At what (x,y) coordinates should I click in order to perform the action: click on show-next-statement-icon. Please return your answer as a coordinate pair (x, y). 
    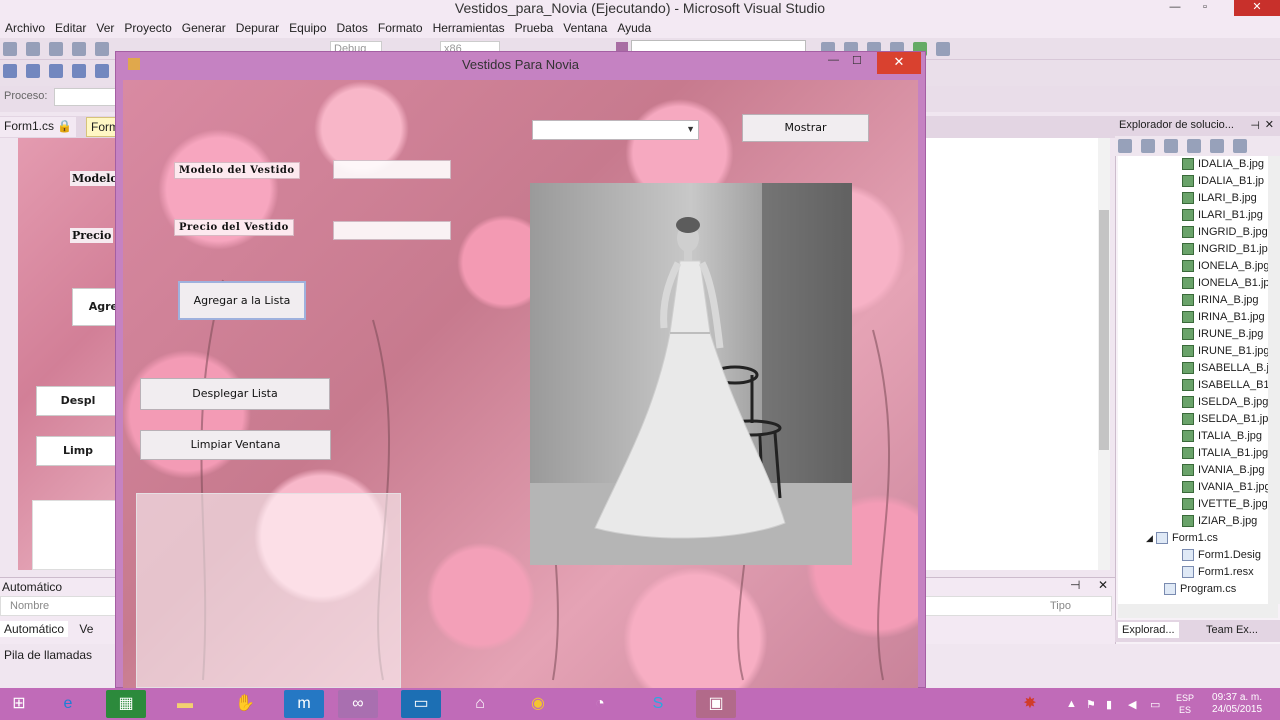
    Looking at the image, I should click on (102, 71).